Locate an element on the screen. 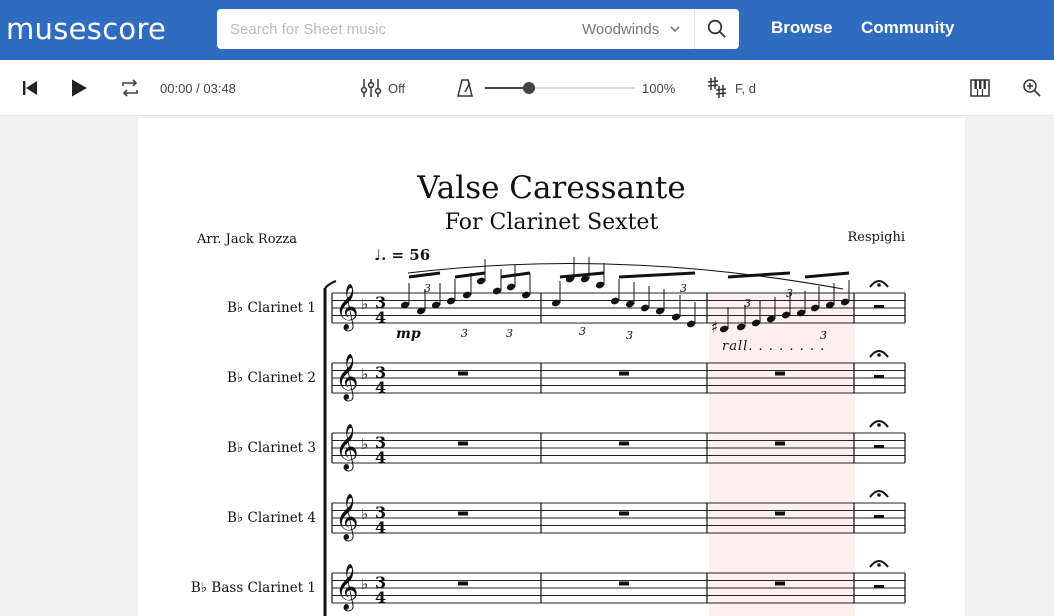 This screenshot has width=1054, height=616. category-label: Woodwinds is located at coordinates (621, 29).